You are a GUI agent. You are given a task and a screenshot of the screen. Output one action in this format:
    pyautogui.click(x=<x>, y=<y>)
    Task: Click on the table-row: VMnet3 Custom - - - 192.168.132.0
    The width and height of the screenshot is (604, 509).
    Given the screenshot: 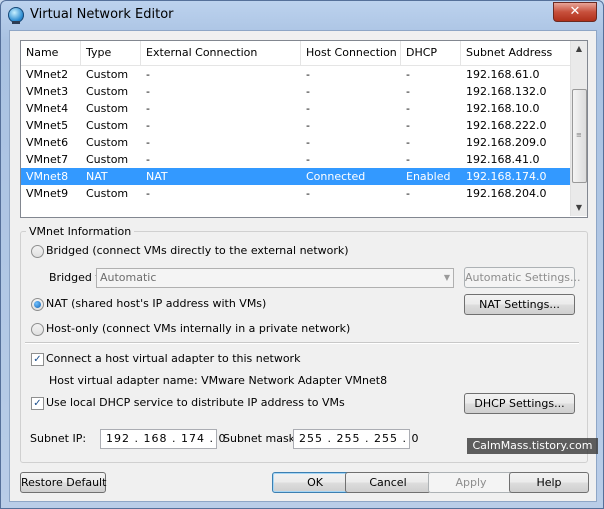 What is the action you would take?
    pyautogui.click(x=295, y=91)
    